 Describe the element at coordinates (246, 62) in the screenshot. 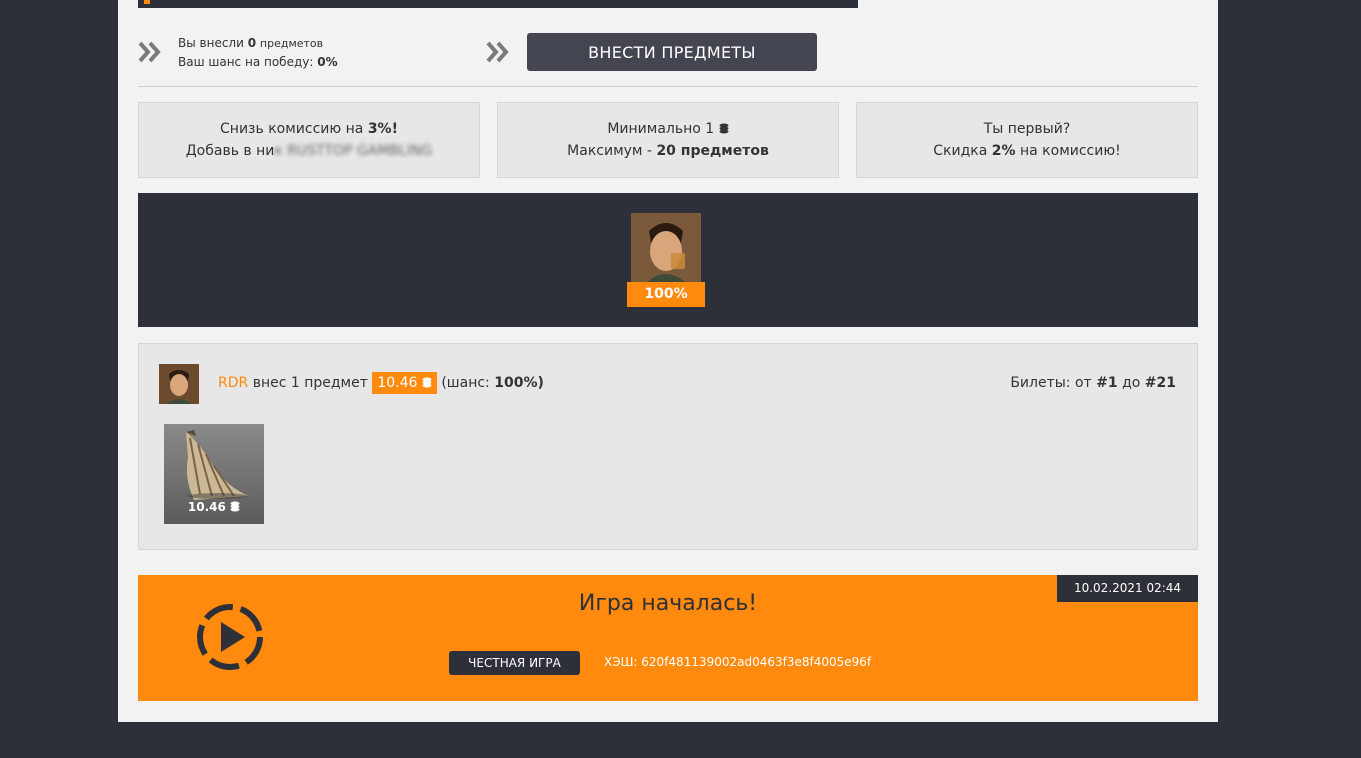

I see `chance-label: Ваш шанс на победу:` at that location.